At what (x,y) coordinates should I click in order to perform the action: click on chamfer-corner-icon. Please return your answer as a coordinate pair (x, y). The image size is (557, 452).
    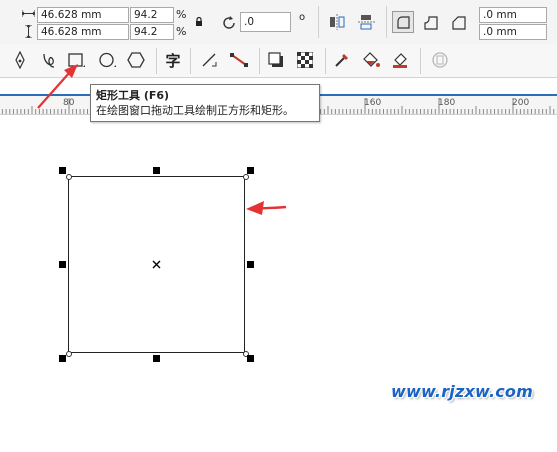
    Looking at the image, I should click on (459, 23).